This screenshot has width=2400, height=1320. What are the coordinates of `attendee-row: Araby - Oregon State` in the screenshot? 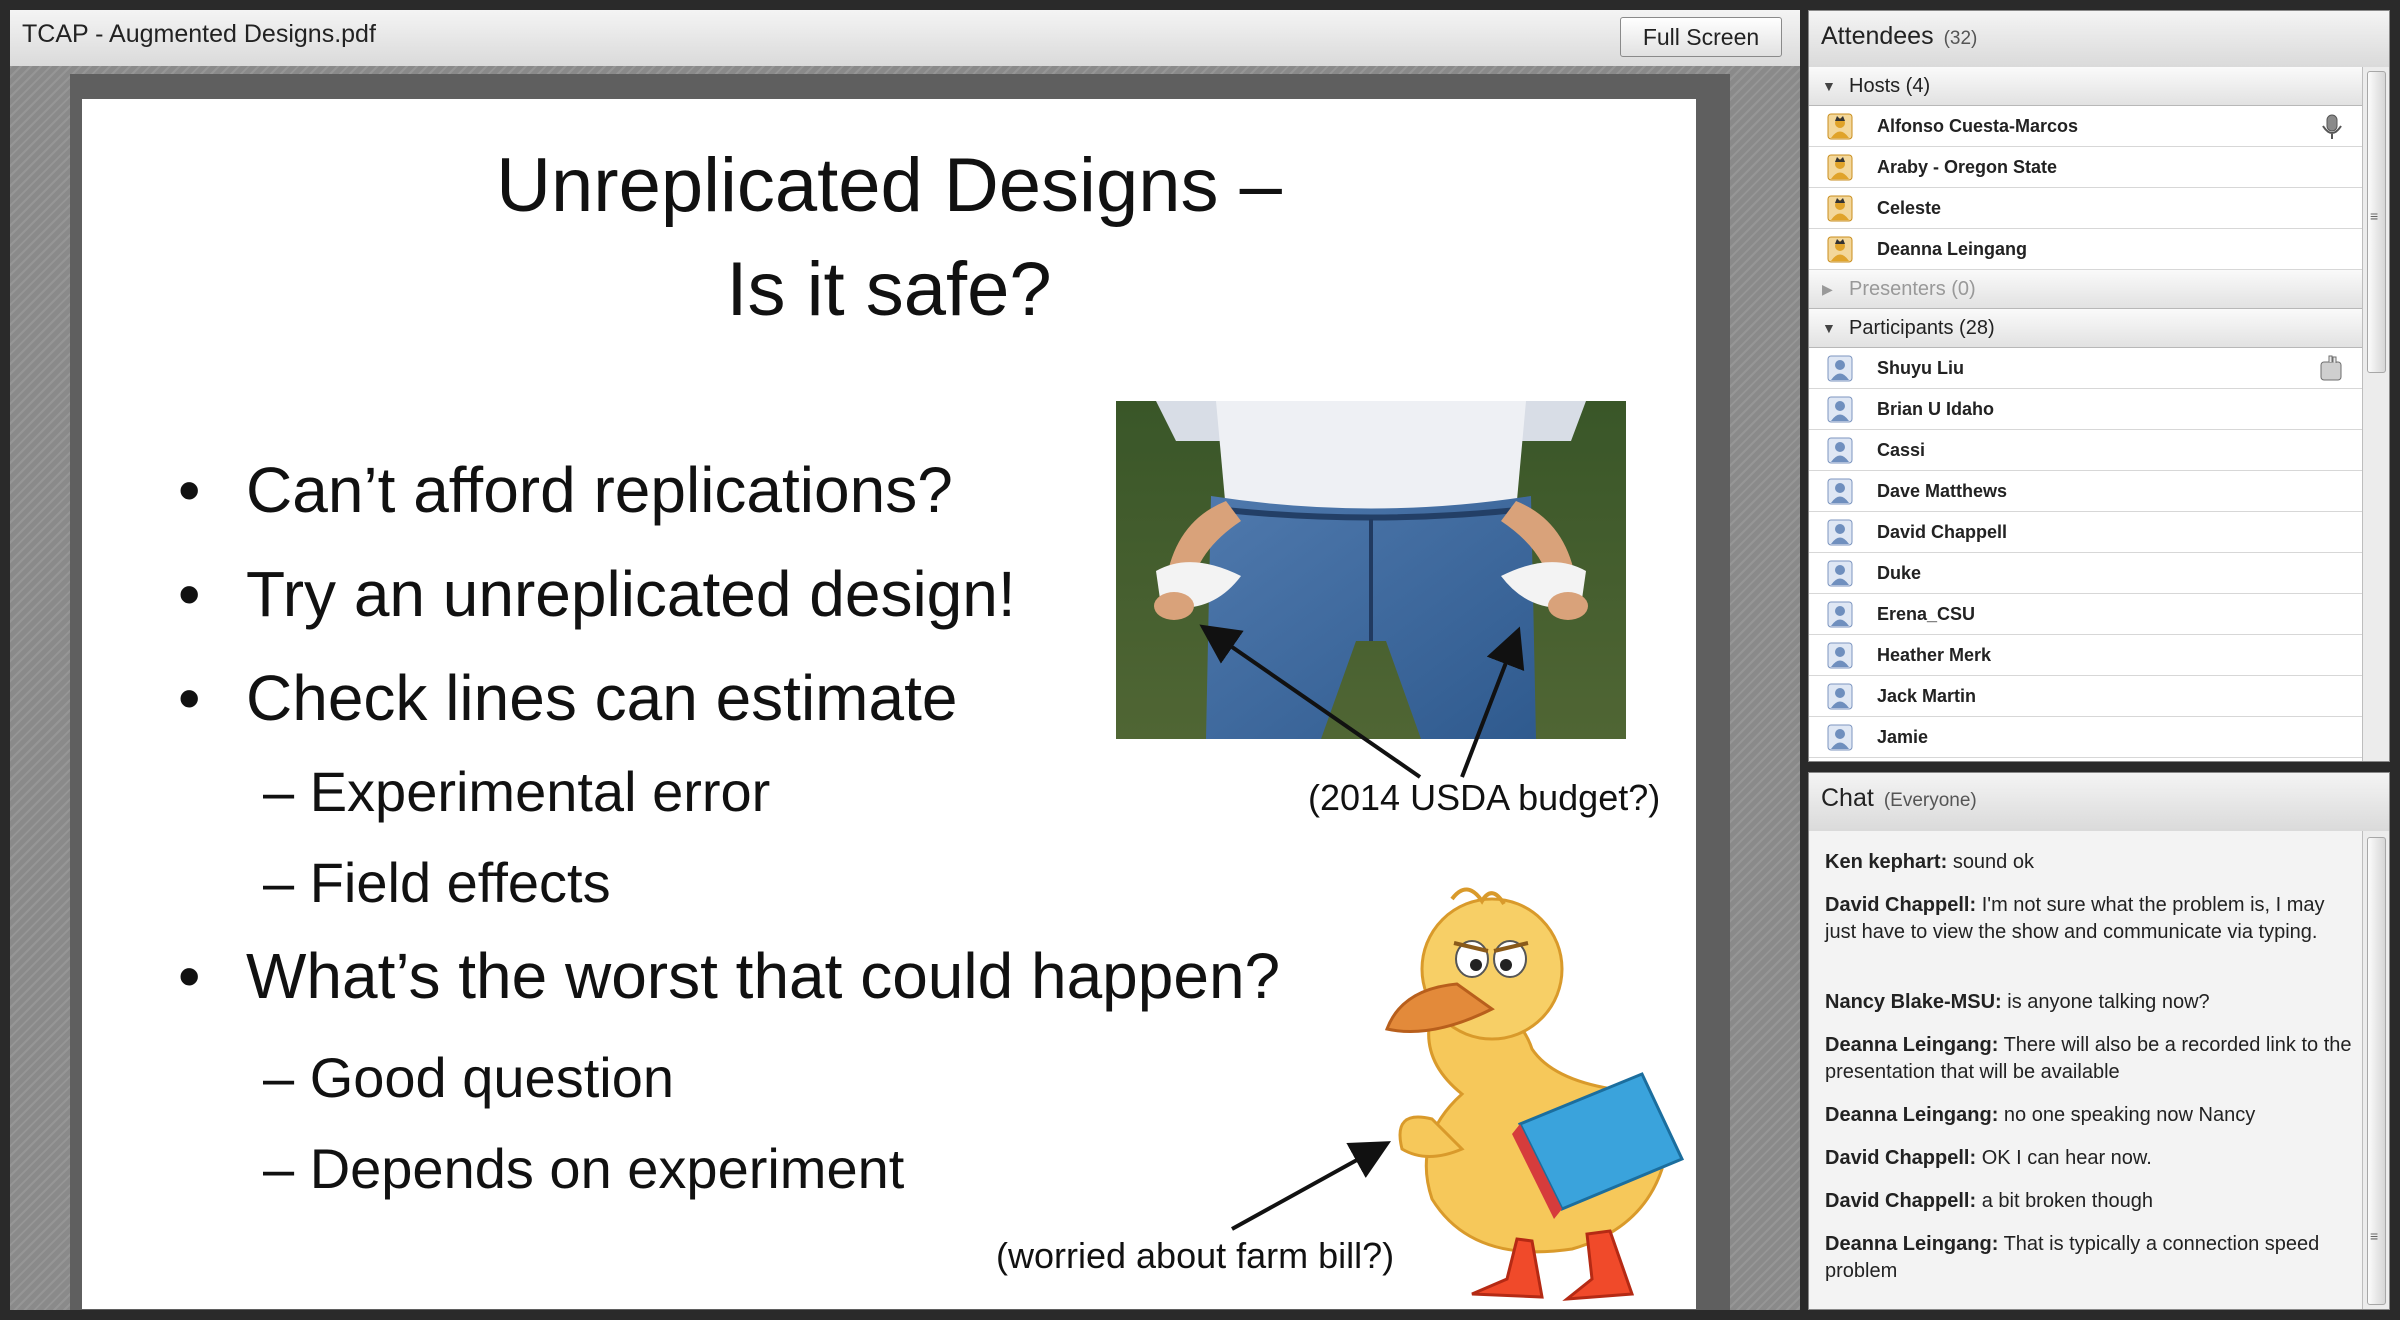 It's located at (2086, 167).